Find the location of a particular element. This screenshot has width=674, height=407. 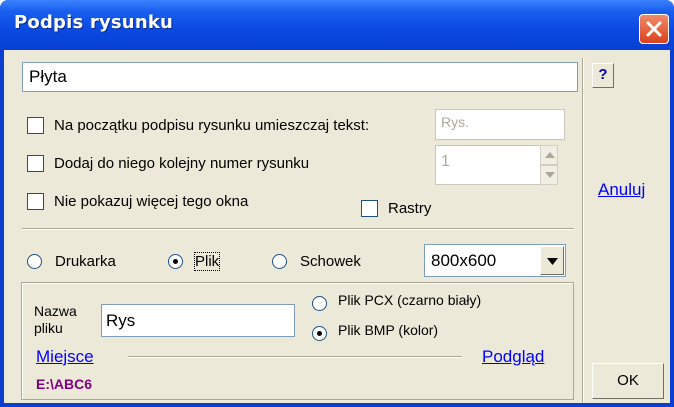

clipboard-radio-label: Schowek is located at coordinates (330, 261).